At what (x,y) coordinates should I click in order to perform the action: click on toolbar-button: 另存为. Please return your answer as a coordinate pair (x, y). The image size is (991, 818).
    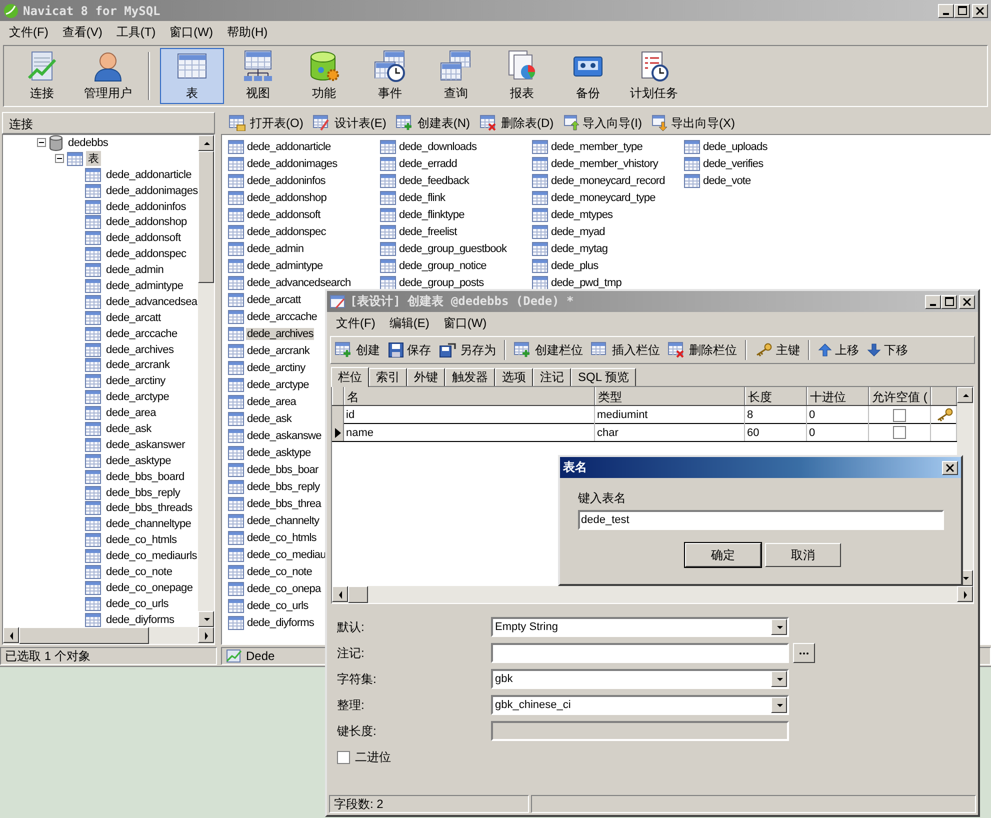
    Looking at the image, I should click on (467, 350).